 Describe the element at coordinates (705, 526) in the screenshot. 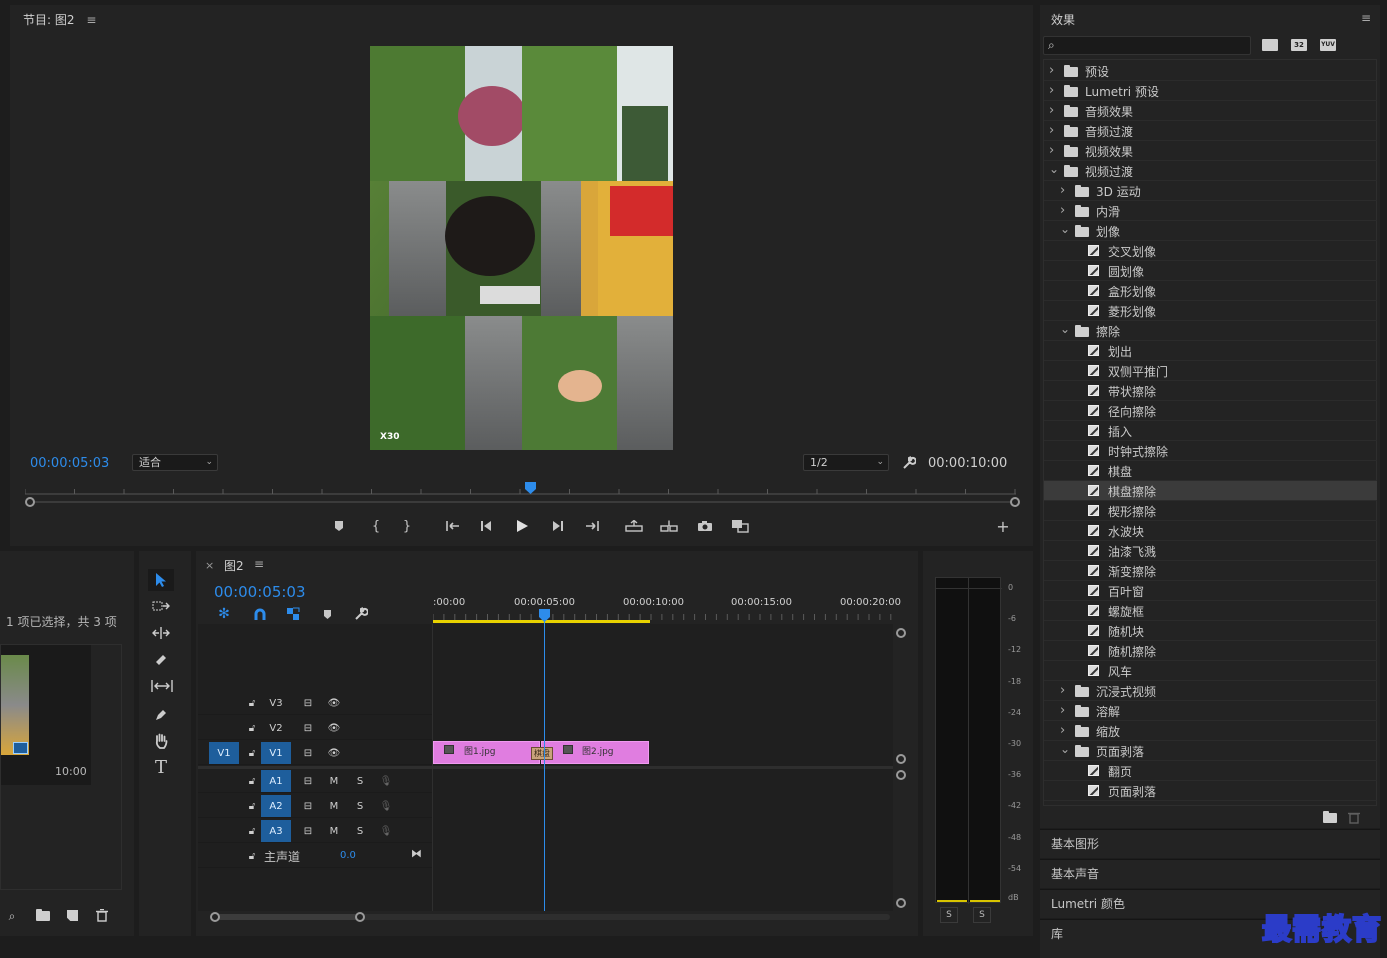

I see `export-frame-button` at that location.